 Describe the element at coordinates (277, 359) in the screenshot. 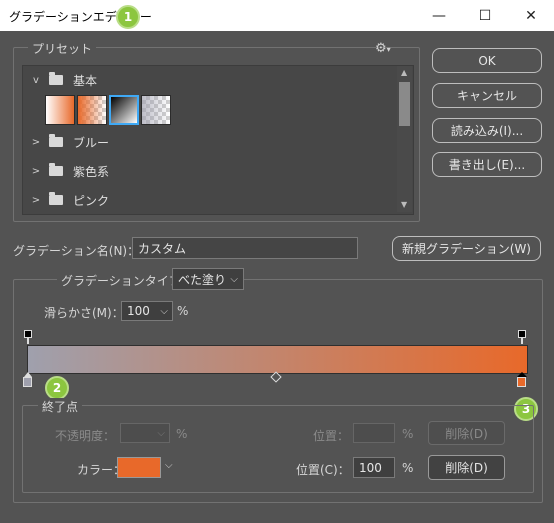

I see `gradient-preview-bar` at that location.